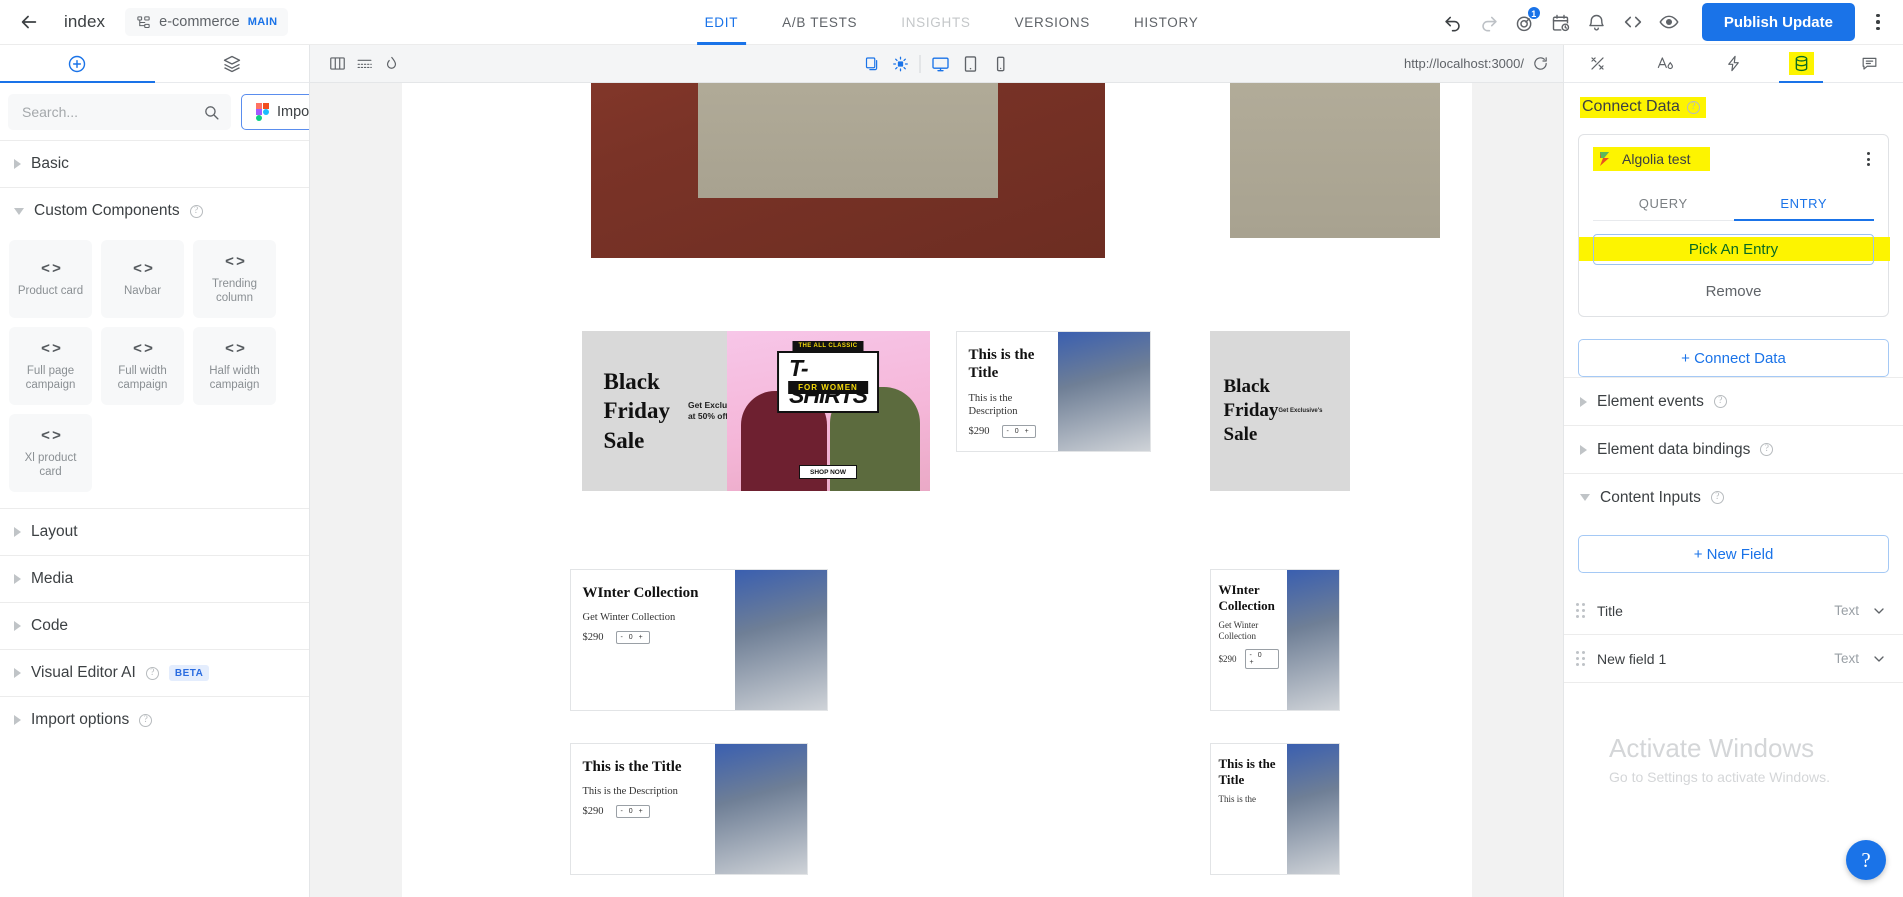 The height and width of the screenshot is (897, 1903). What do you see at coordinates (1166, 22) in the screenshot?
I see `tab-history: HISTORY` at bounding box center [1166, 22].